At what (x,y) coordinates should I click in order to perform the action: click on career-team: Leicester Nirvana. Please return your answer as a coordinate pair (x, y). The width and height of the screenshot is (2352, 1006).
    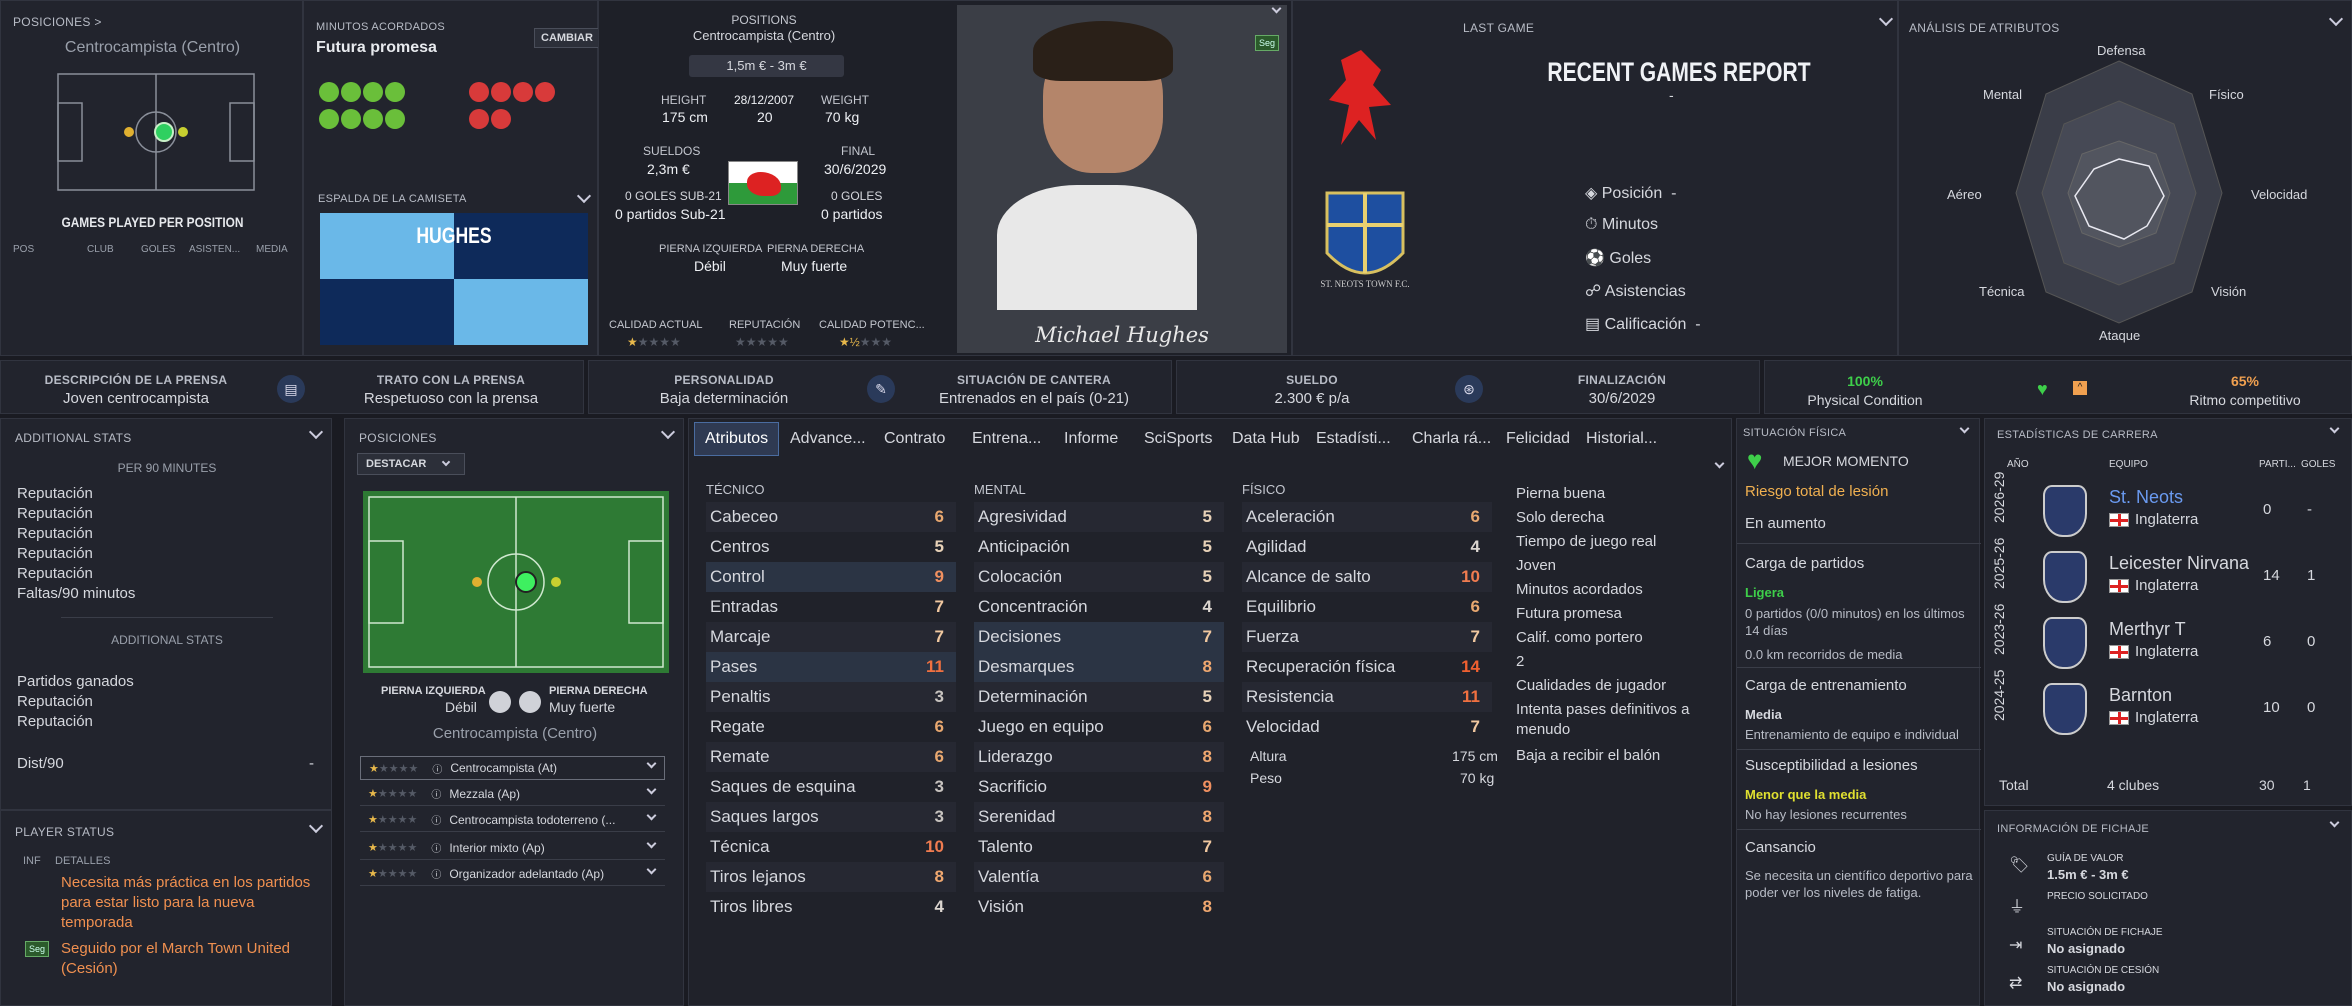
    Looking at the image, I should click on (2179, 563).